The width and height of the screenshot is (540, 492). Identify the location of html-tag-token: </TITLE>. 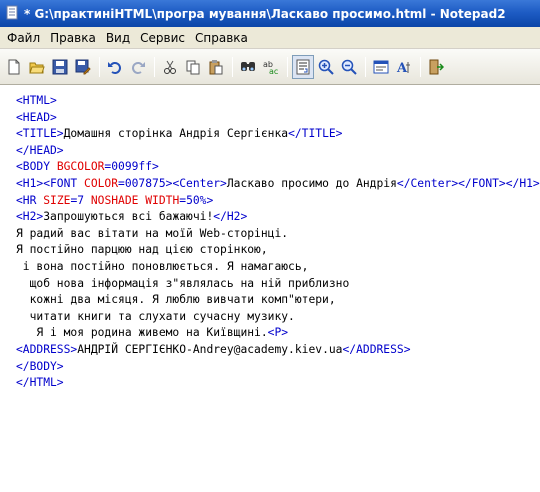
(315, 134).